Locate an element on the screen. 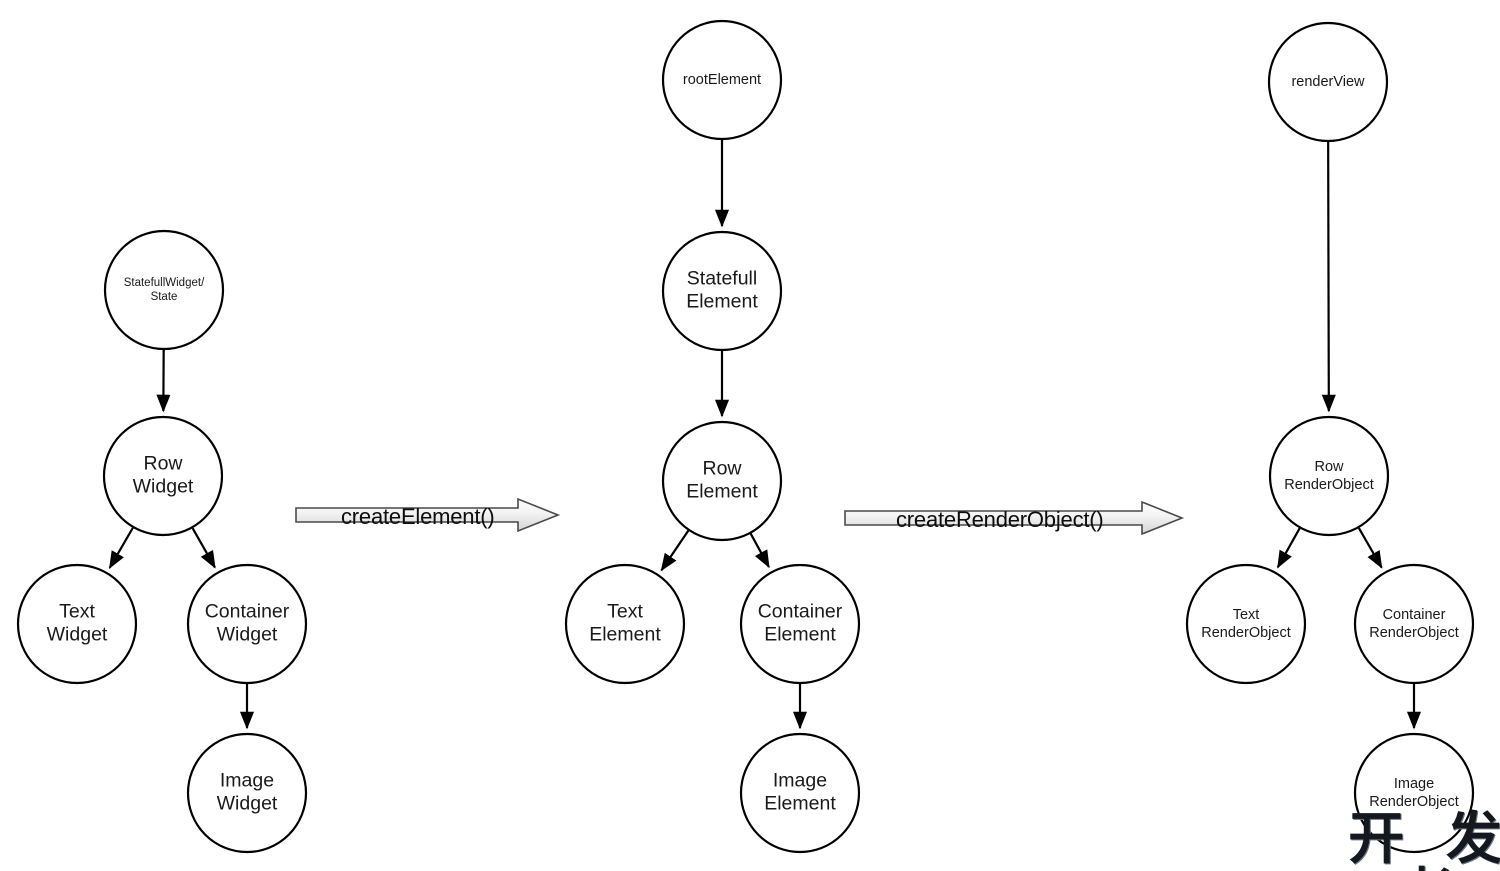 This screenshot has height=871, width=1500. node-text-widget: TextWidget is located at coordinates (77, 624).